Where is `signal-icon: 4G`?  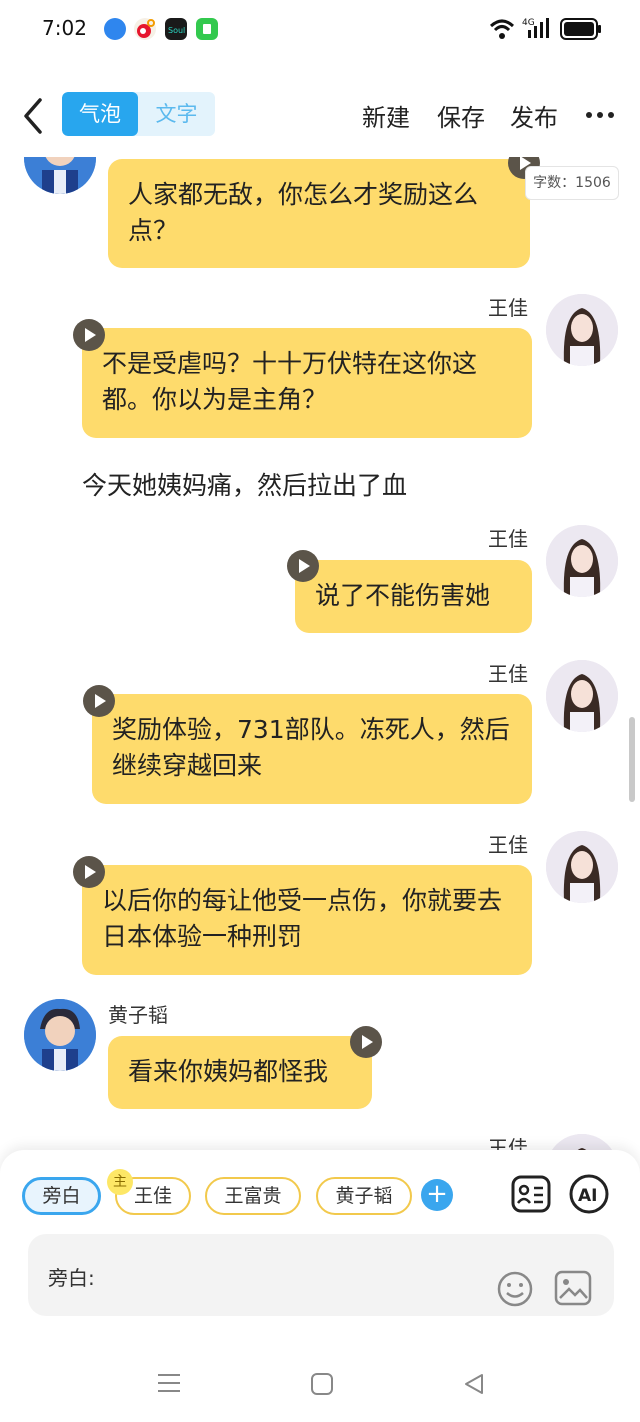
signal-icon: 4G is located at coordinates (535, 28).